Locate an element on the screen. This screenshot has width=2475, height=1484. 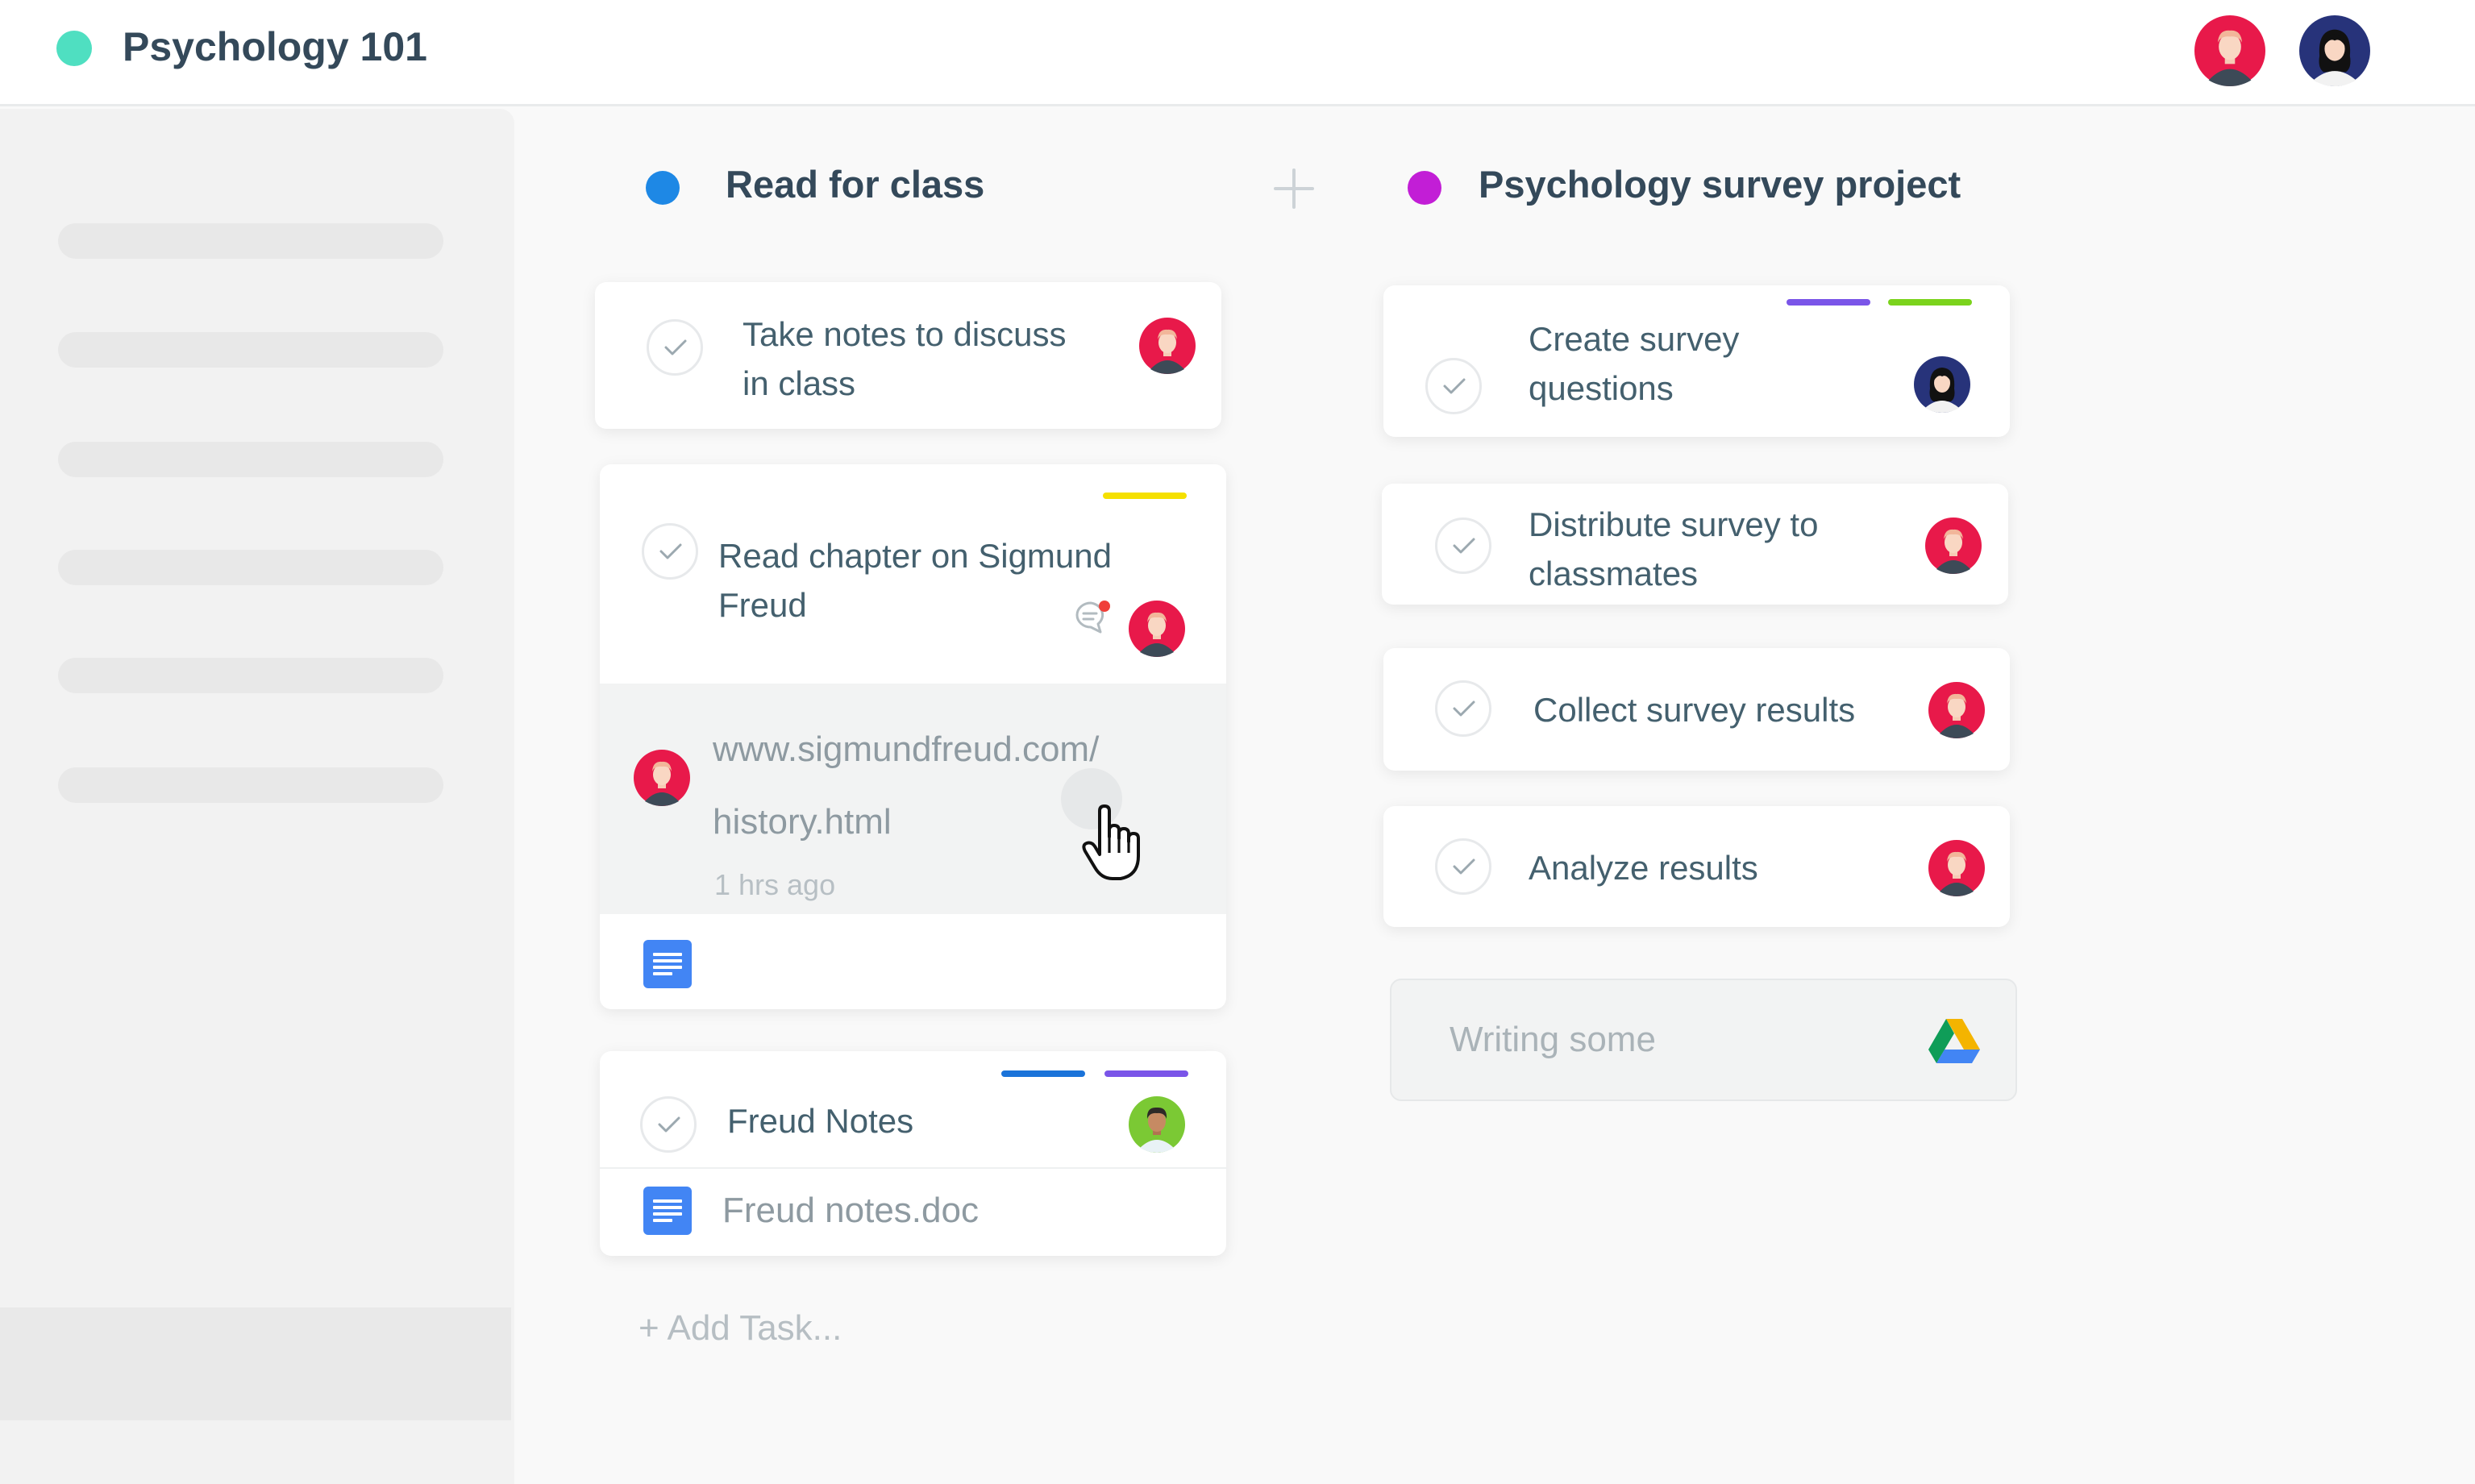
column-title-read-for-class: Read for class is located at coordinates (855, 184).